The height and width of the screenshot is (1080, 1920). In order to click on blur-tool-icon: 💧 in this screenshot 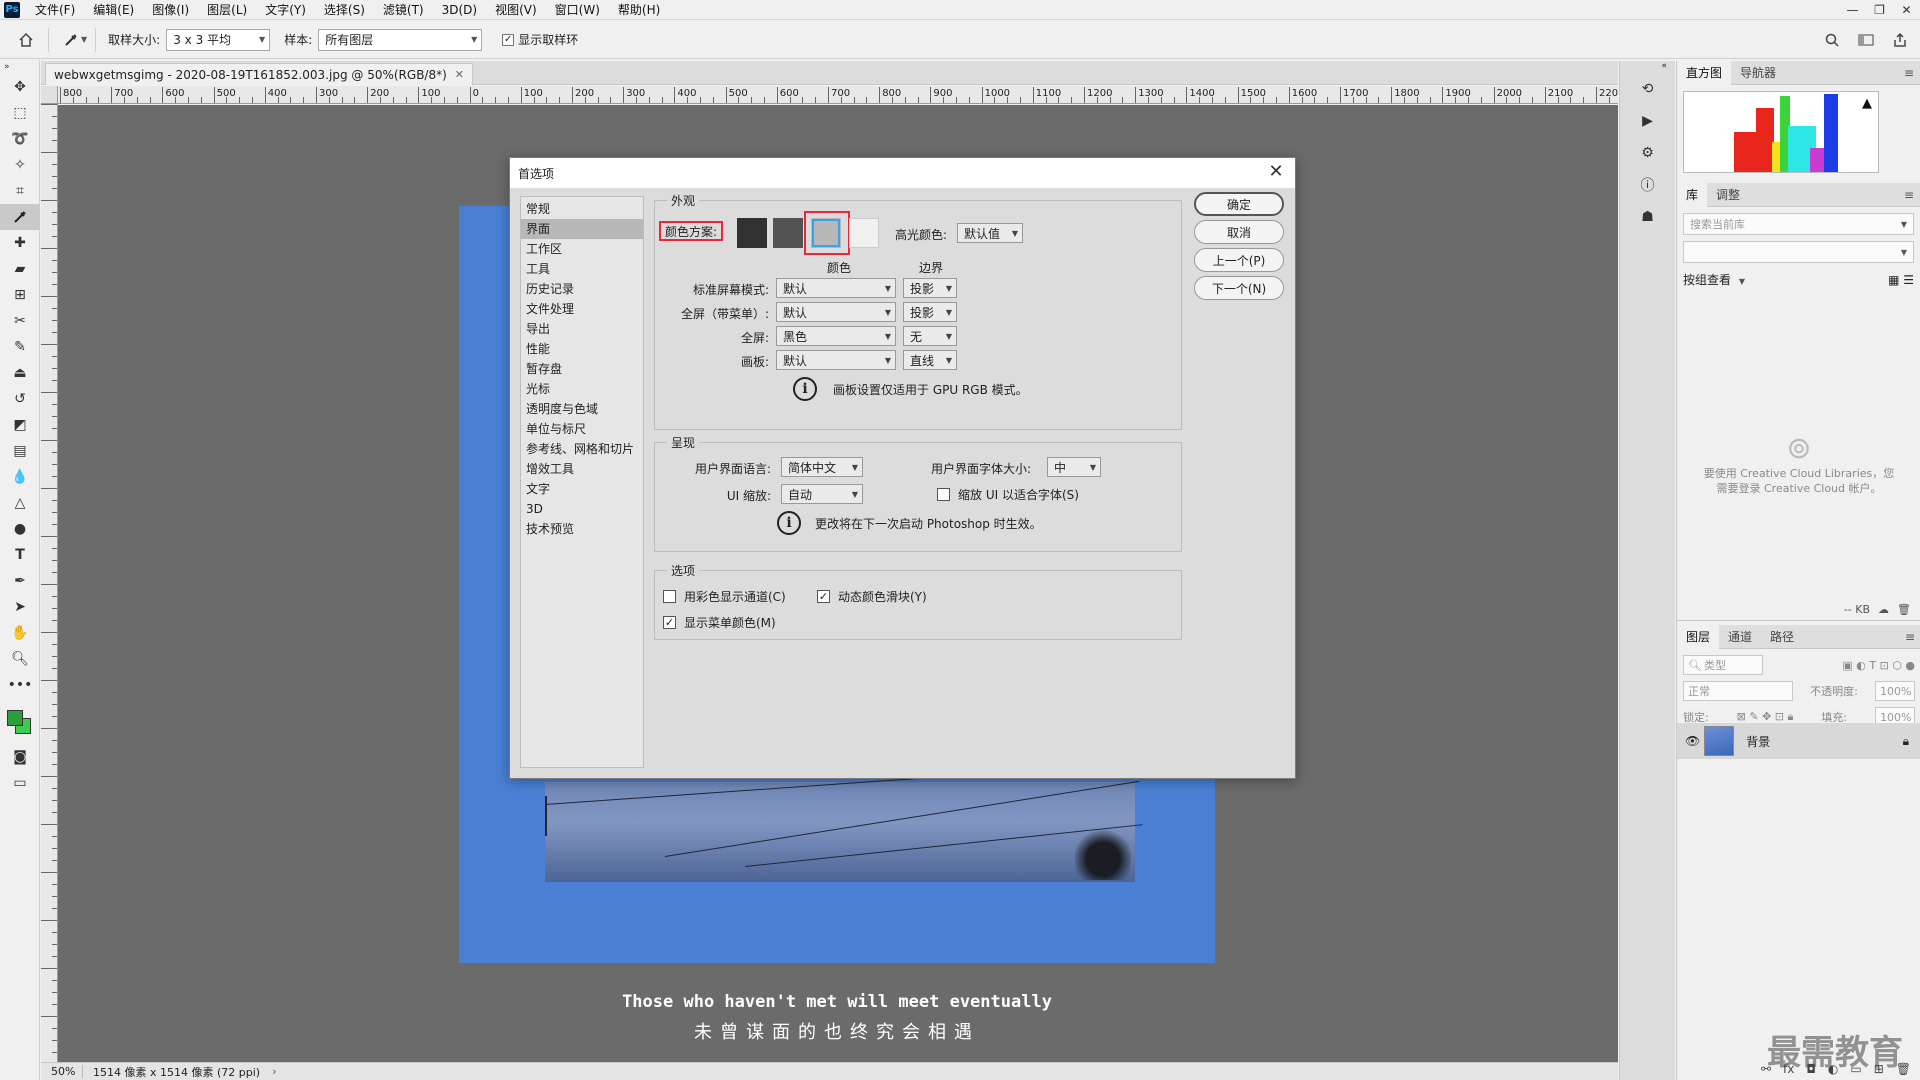, I will do `click(20, 477)`.